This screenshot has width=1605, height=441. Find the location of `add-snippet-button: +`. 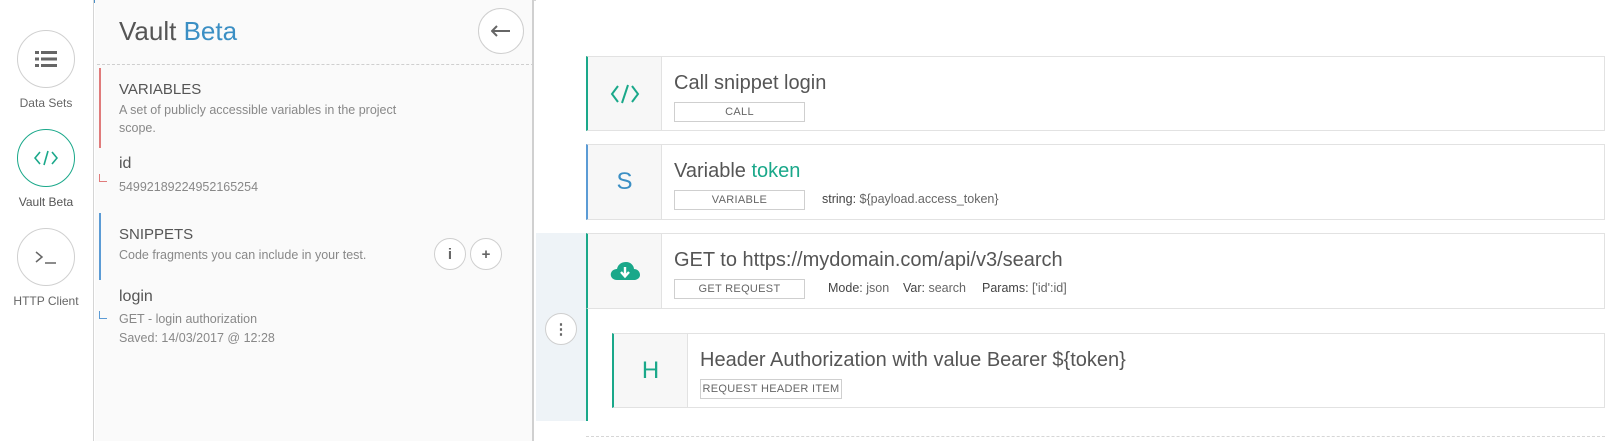

add-snippet-button: + is located at coordinates (486, 254).